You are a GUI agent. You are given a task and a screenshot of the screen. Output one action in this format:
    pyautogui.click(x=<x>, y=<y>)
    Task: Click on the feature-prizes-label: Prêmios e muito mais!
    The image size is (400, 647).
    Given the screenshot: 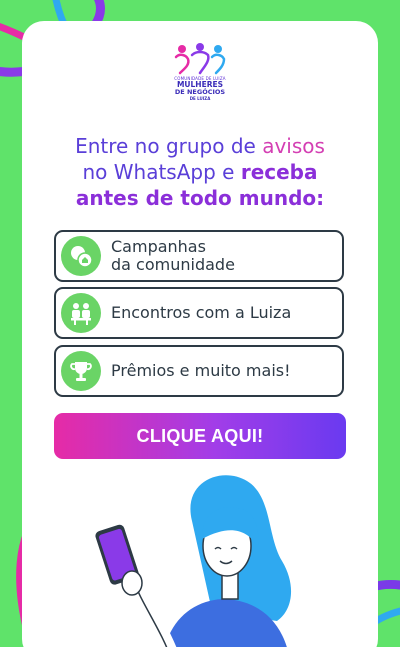 What is the action you would take?
    pyautogui.click(x=201, y=370)
    